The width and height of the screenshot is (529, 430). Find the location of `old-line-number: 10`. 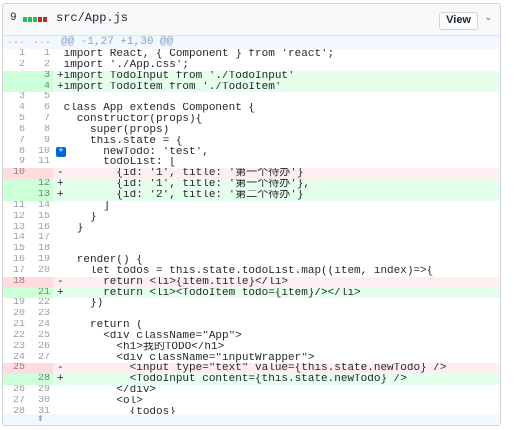

old-line-number: 10 is located at coordinates (15, 174).